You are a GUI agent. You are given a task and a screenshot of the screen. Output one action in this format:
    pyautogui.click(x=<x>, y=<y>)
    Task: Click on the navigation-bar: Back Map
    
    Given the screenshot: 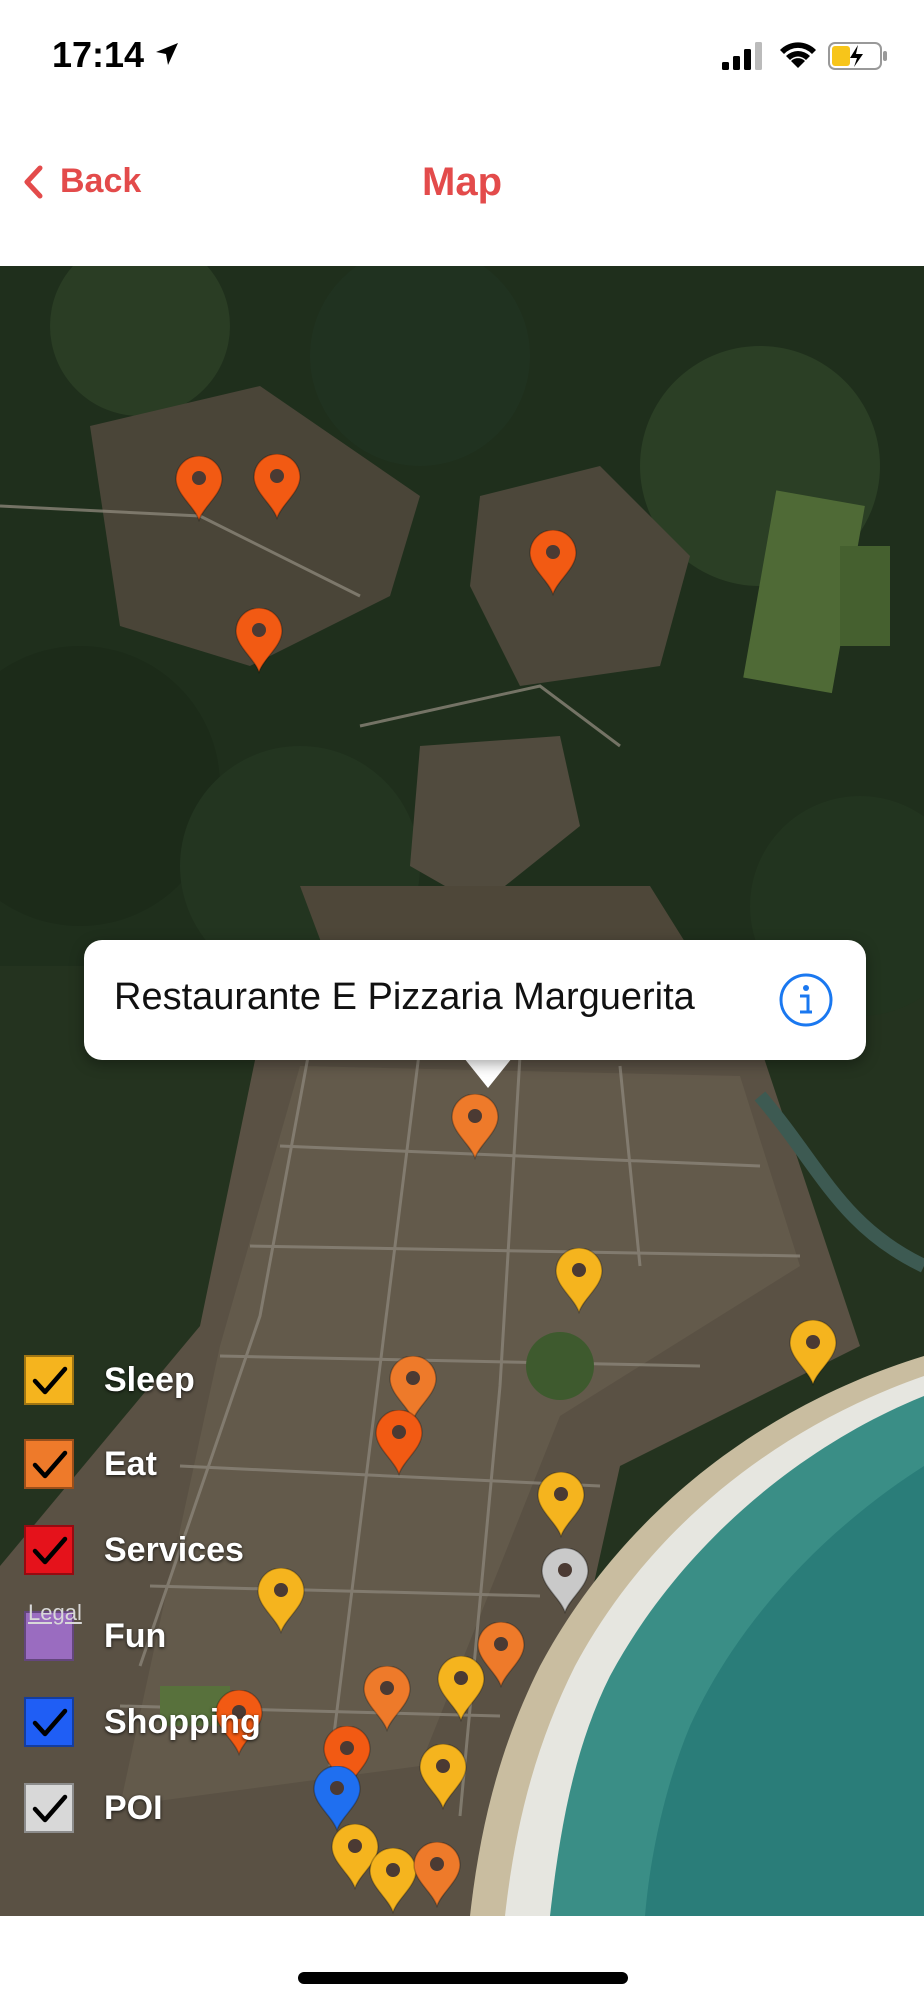 What is the action you would take?
    pyautogui.click(x=462, y=188)
    